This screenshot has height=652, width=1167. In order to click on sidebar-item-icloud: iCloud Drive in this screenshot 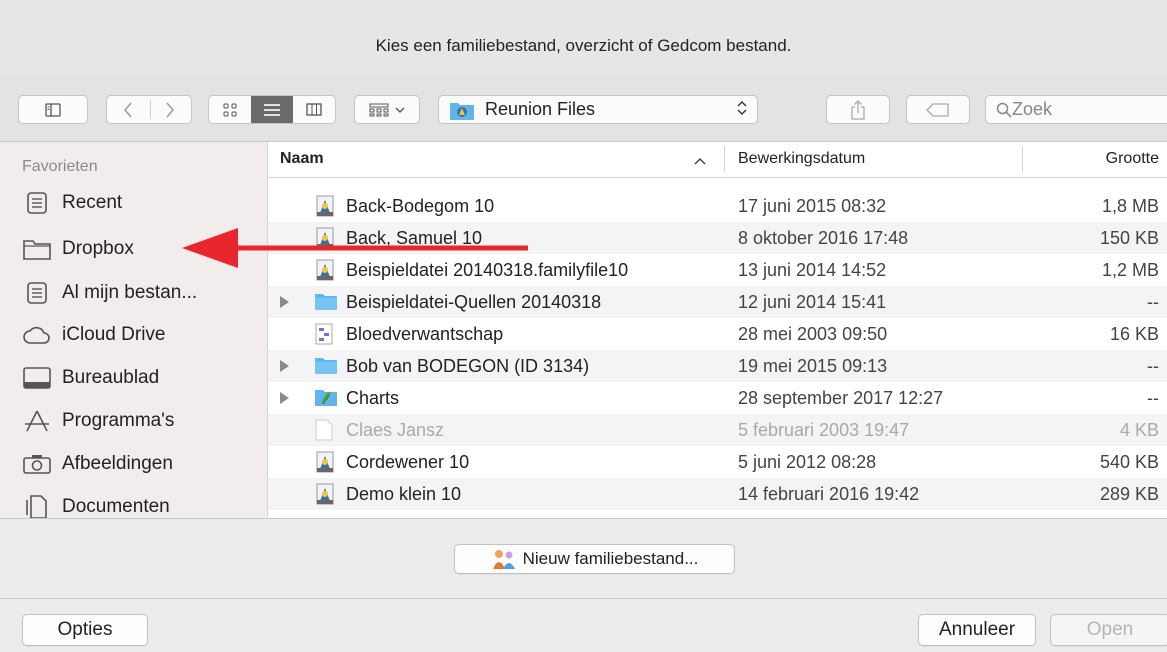, I will do `click(93, 335)`.